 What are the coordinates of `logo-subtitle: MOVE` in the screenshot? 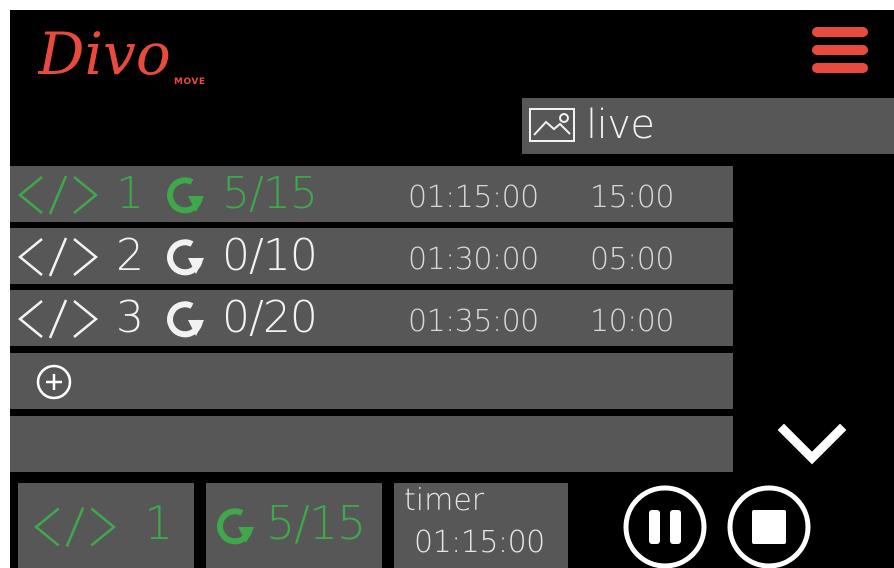 It's located at (190, 82).